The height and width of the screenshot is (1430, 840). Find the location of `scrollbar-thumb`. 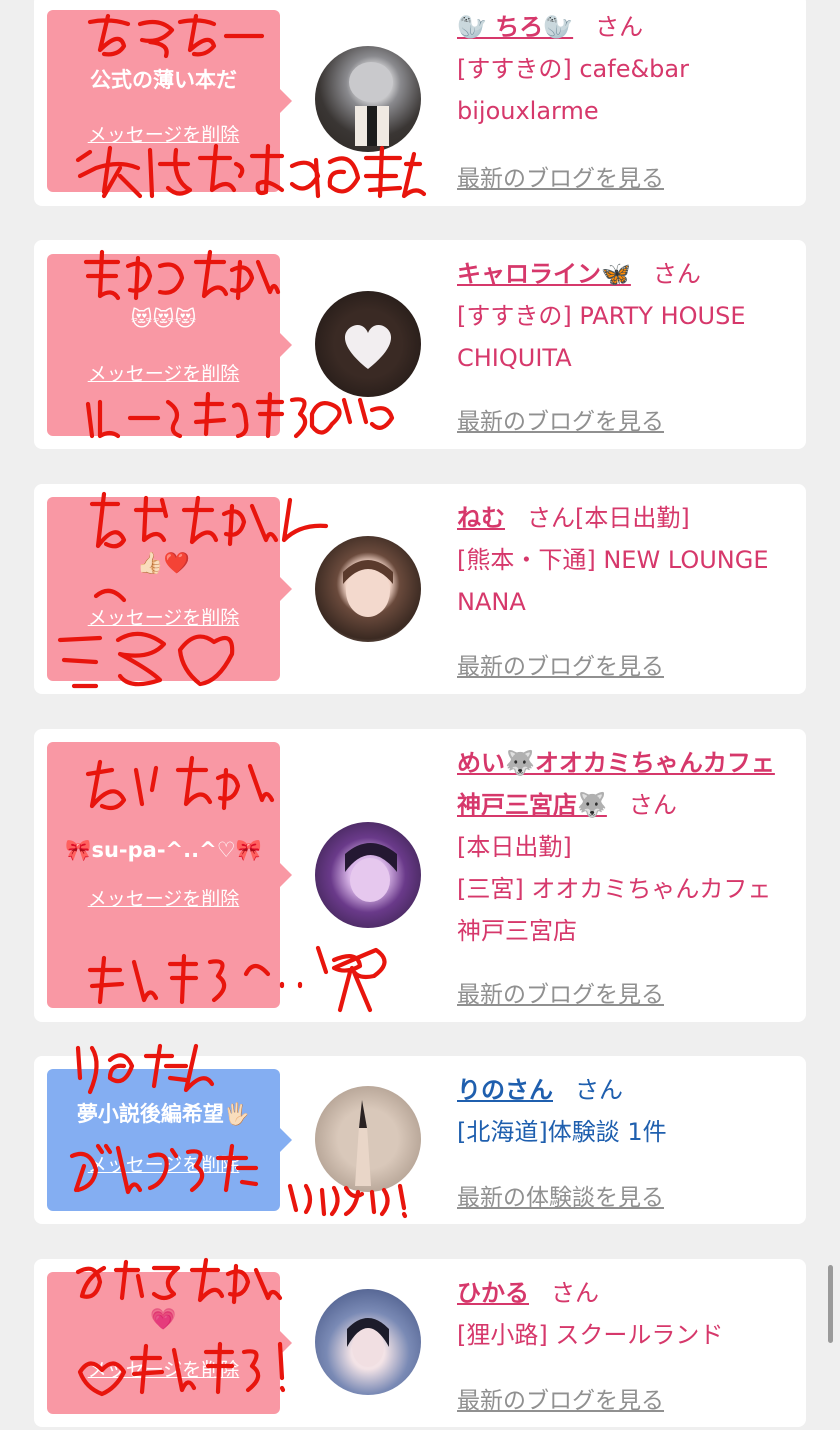

scrollbar-thumb is located at coordinates (830, 1304).